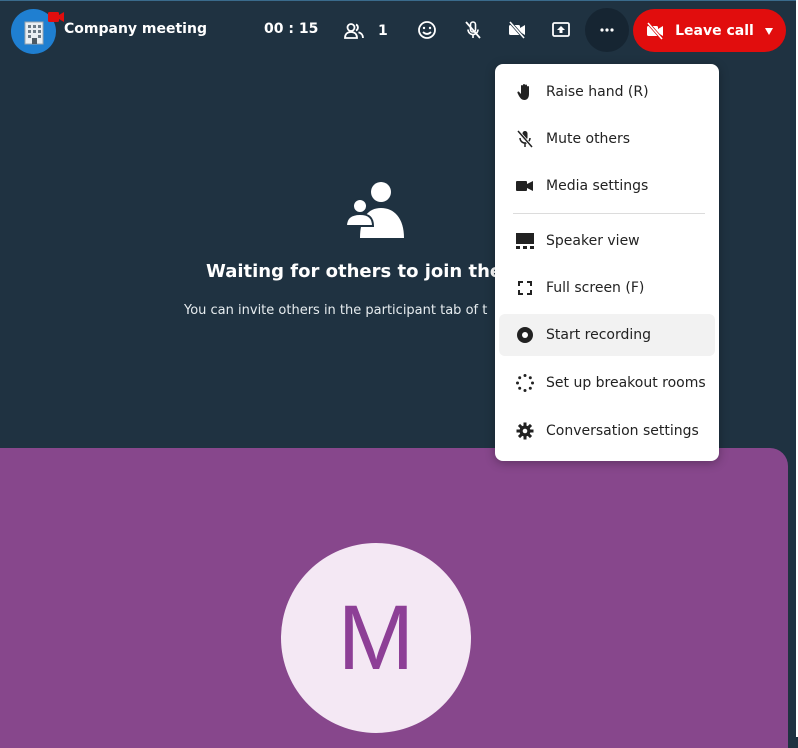  Describe the element at coordinates (135, 29) in the screenshot. I see `room-title: Company meeting` at that location.